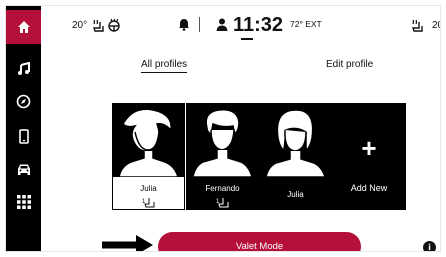  I want to click on profile-name: Fernando, so click(222, 188).